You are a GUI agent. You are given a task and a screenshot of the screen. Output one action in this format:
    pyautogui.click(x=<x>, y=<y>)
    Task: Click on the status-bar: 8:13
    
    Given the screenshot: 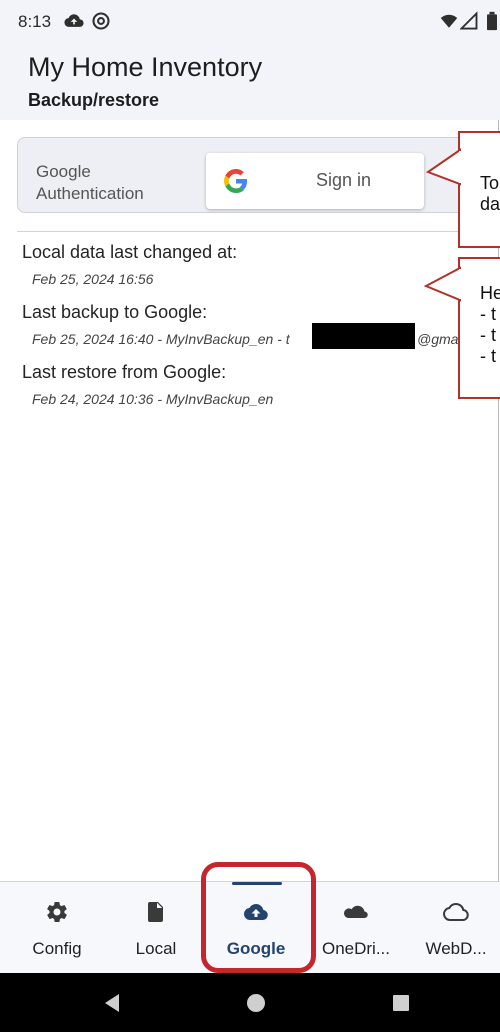 What is the action you would take?
    pyautogui.click(x=250, y=20)
    